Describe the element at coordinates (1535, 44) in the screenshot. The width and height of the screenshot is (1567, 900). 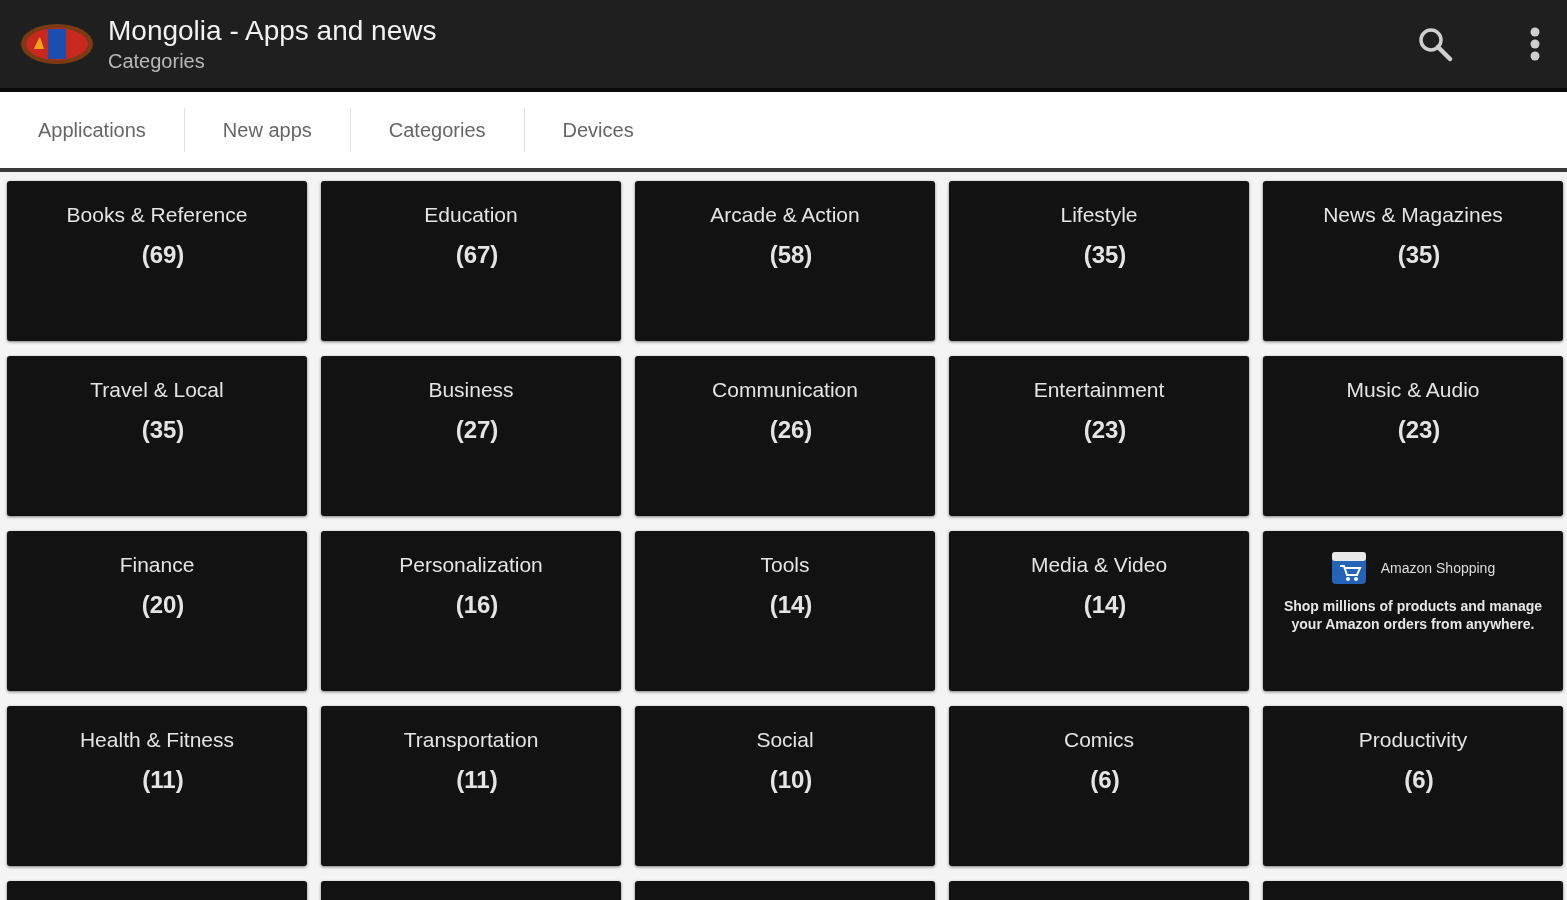
I see `more-icon` at that location.